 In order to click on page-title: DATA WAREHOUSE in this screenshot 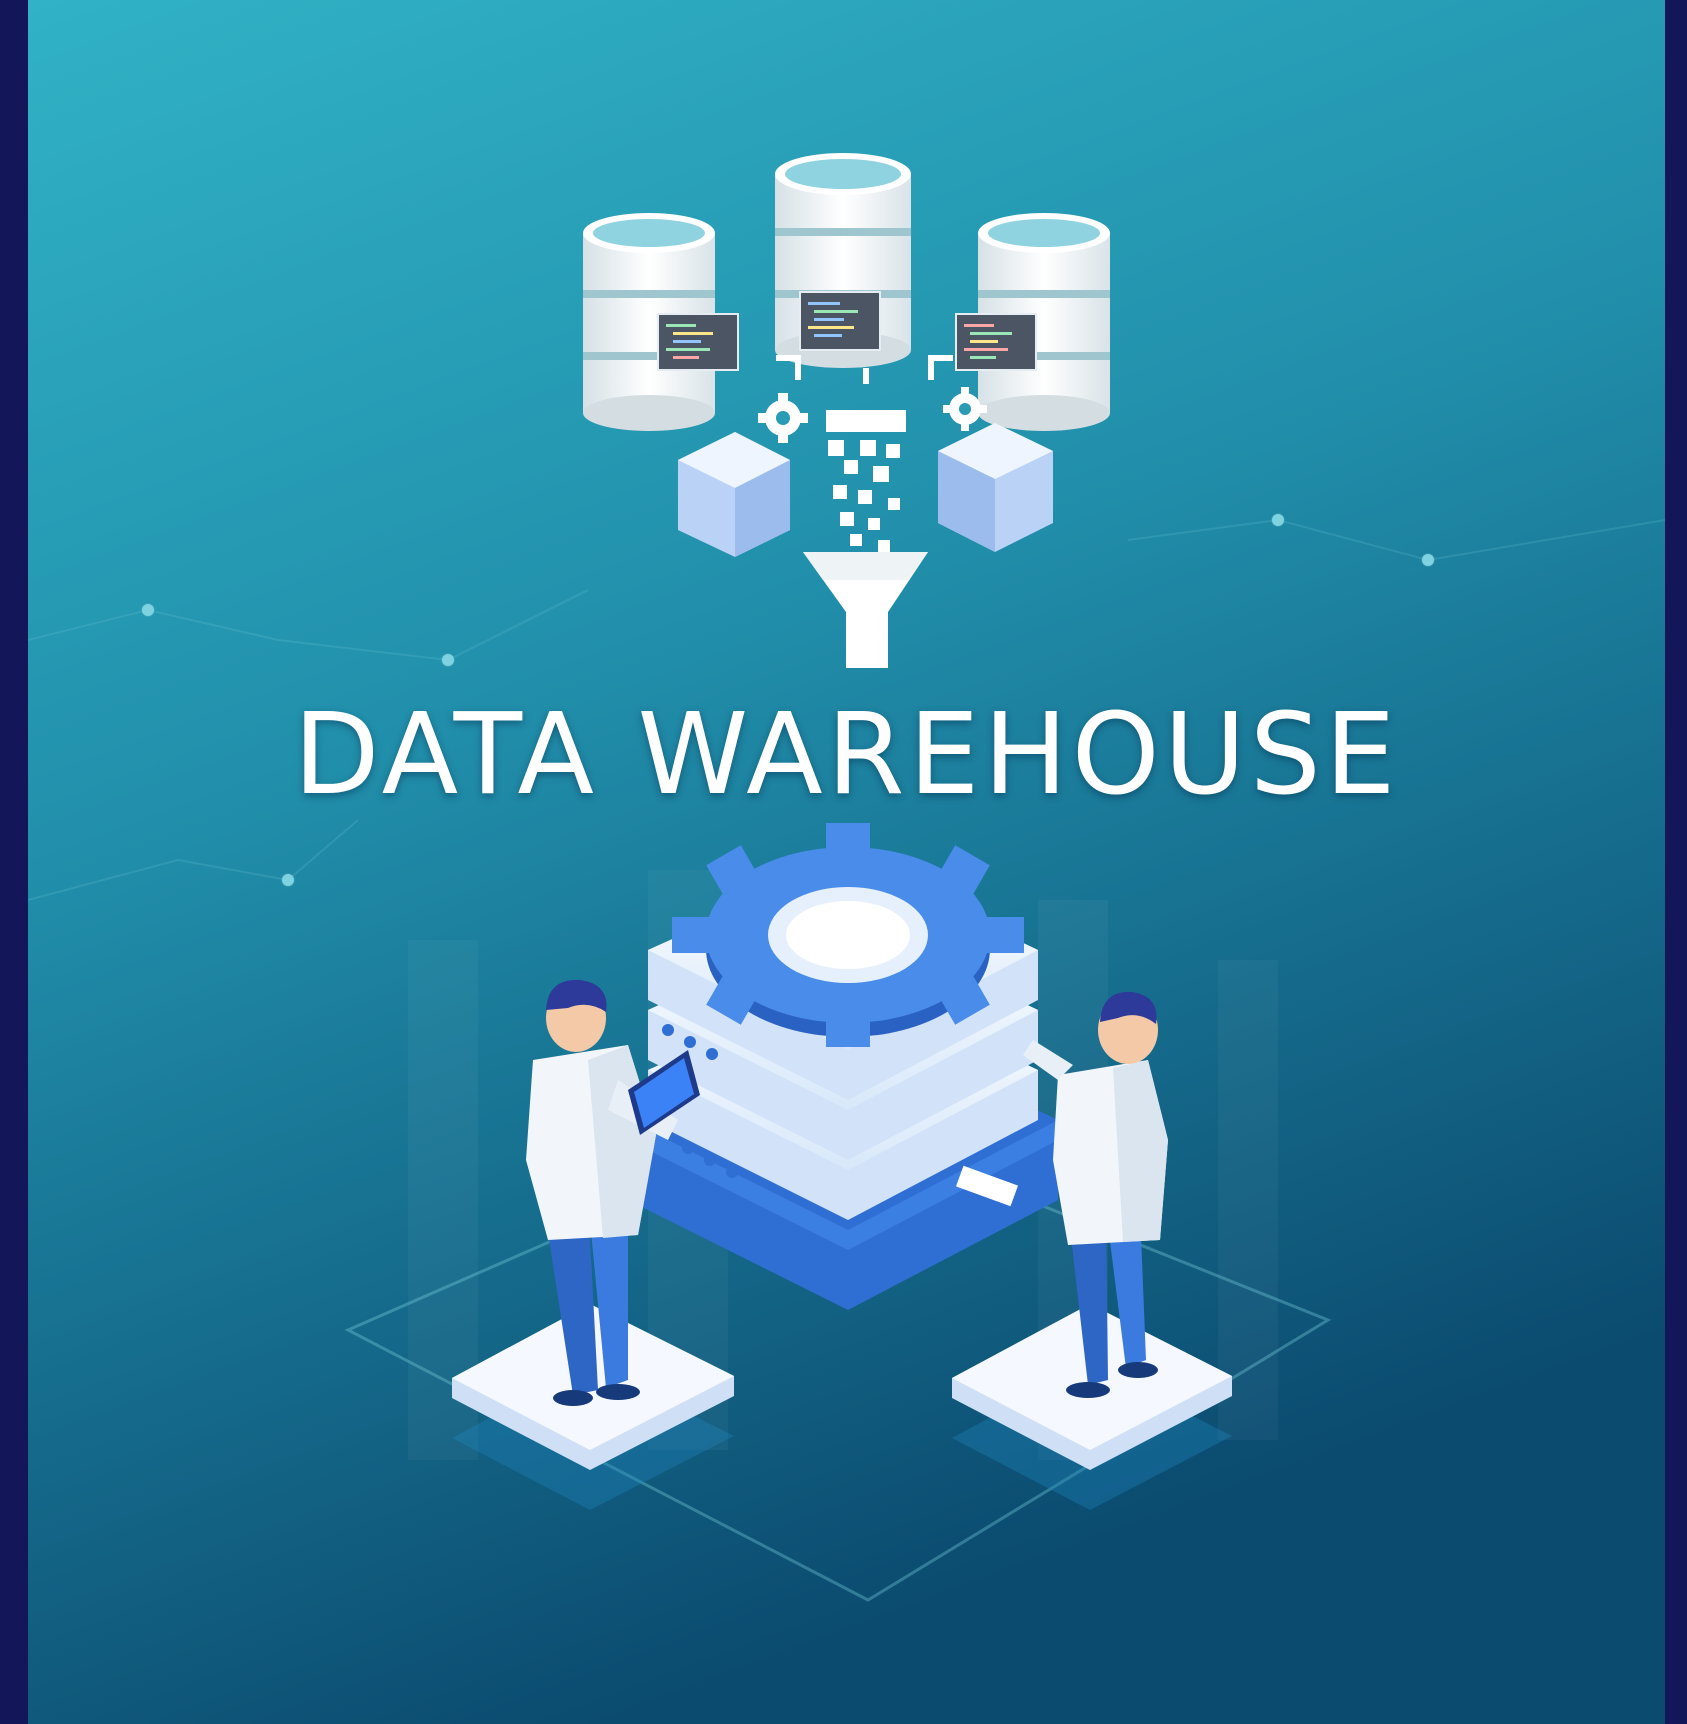, I will do `click(846, 755)`.